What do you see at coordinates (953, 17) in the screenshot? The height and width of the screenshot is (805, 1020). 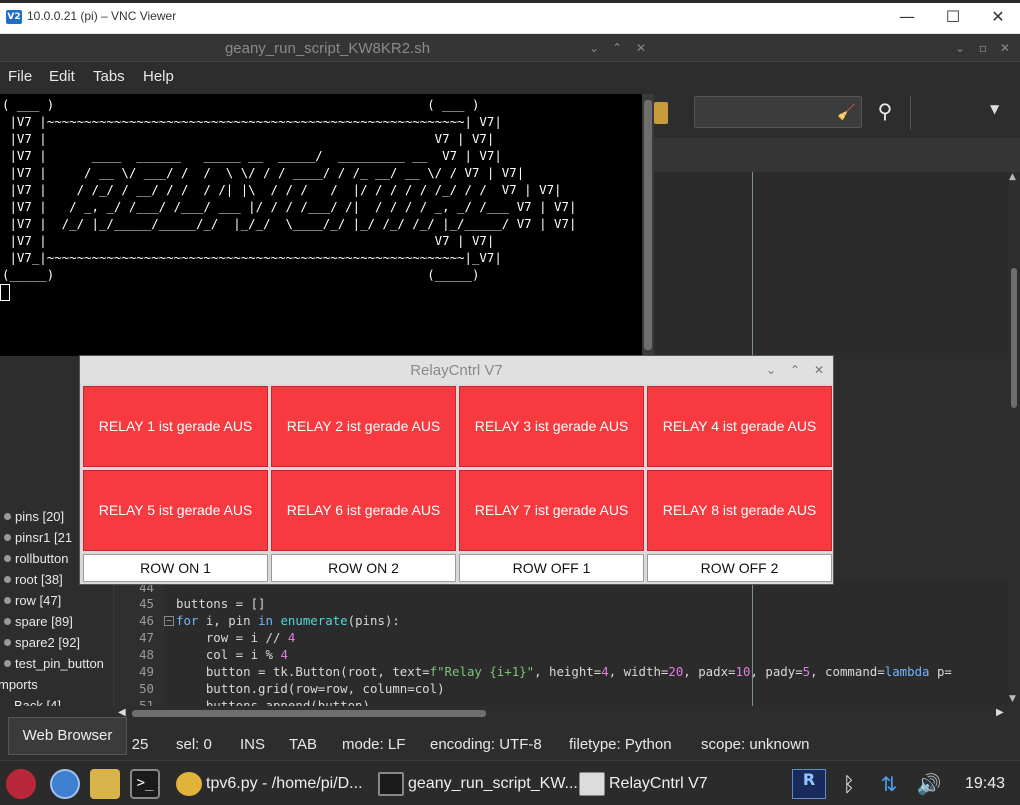 I see `maximize-button: ☐` at bounding box center [953, 17].